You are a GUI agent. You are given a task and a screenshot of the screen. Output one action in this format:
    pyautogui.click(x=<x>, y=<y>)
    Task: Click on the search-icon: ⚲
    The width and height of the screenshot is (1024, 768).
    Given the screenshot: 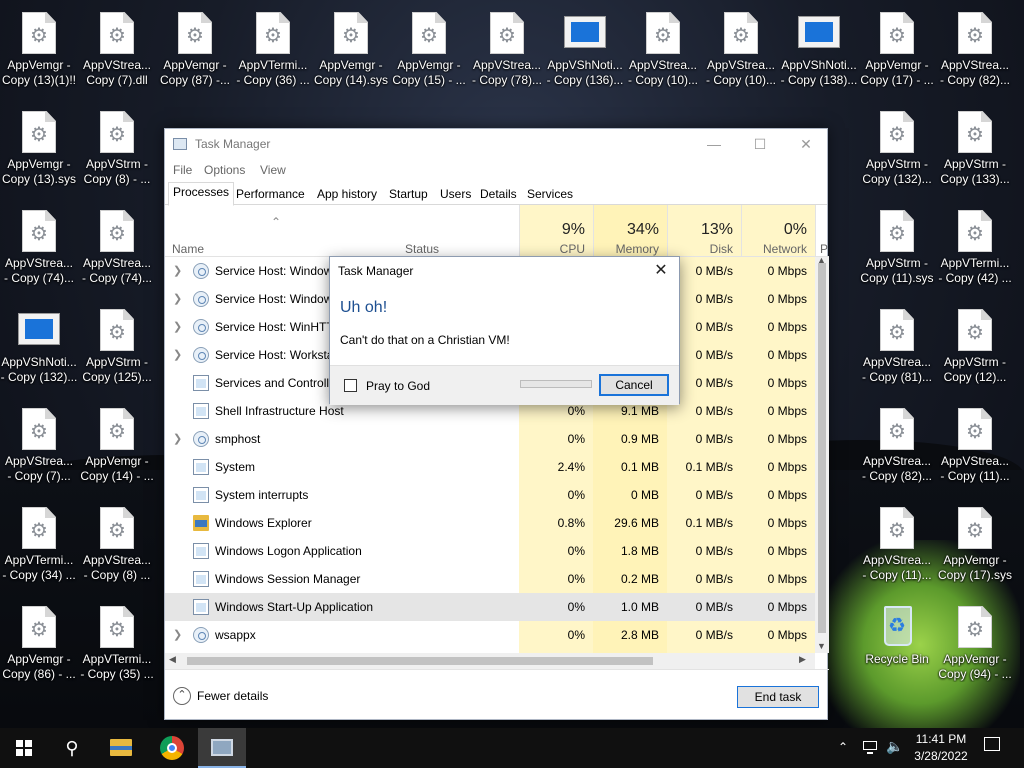 What is the action you would take?
    pyautogui.click(x=72, y=748)
    